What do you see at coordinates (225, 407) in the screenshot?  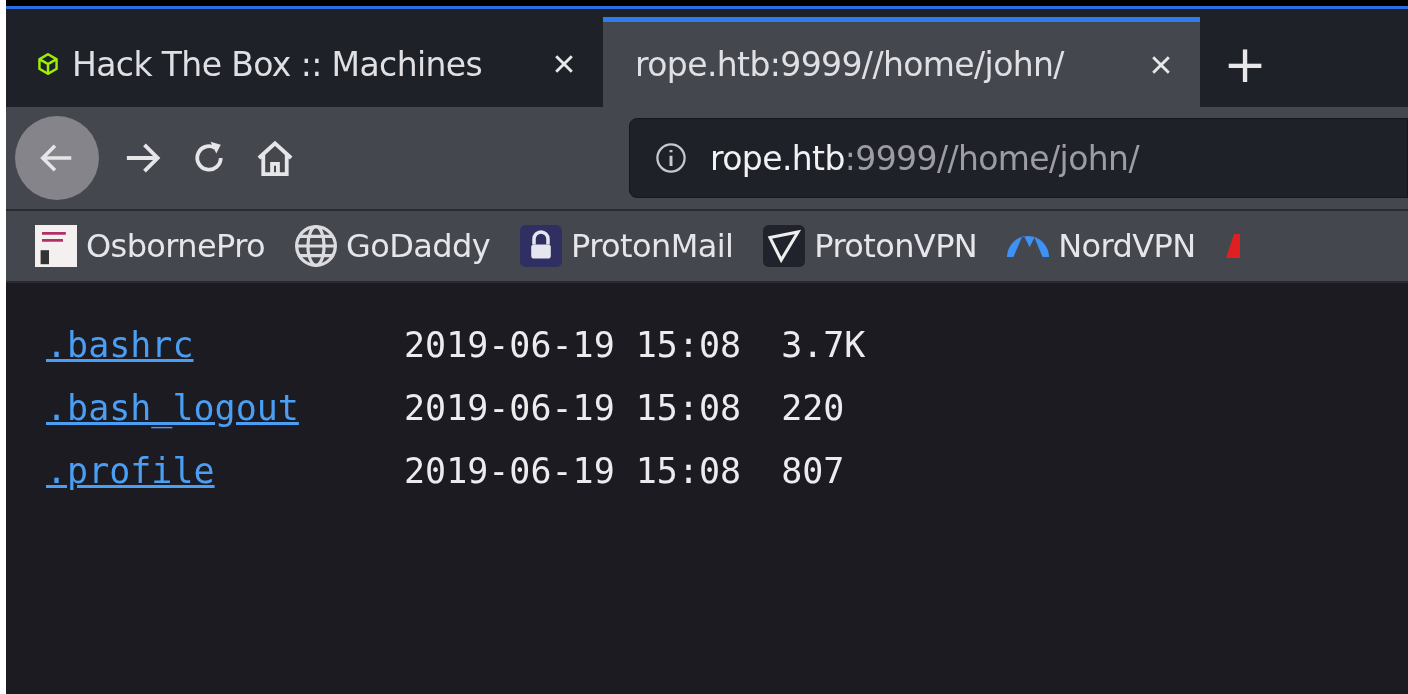 I see `file-link: .bash_logout` at bounding box center [225, 407].